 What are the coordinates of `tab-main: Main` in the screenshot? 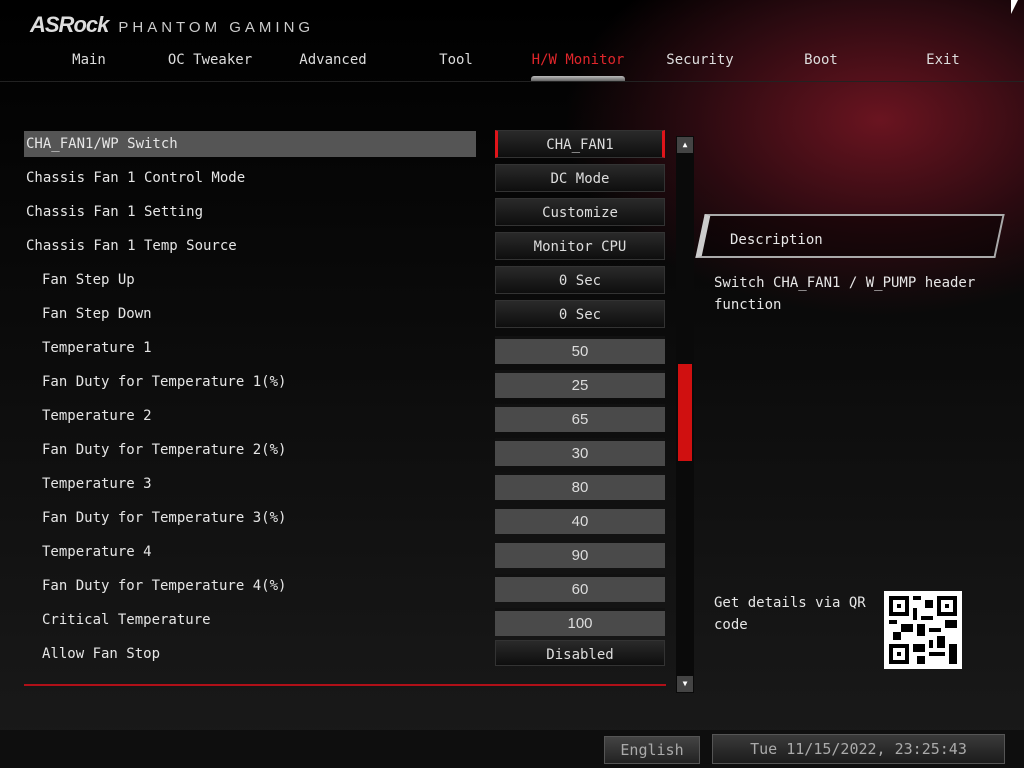 It's located at (89, 60).